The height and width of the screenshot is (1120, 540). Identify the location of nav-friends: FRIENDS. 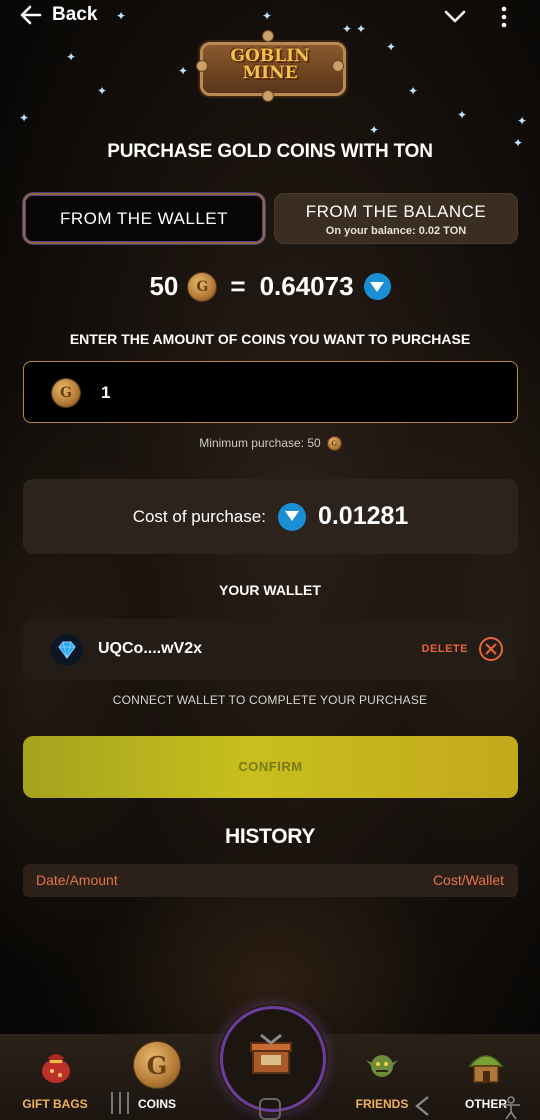
(382, 1077).